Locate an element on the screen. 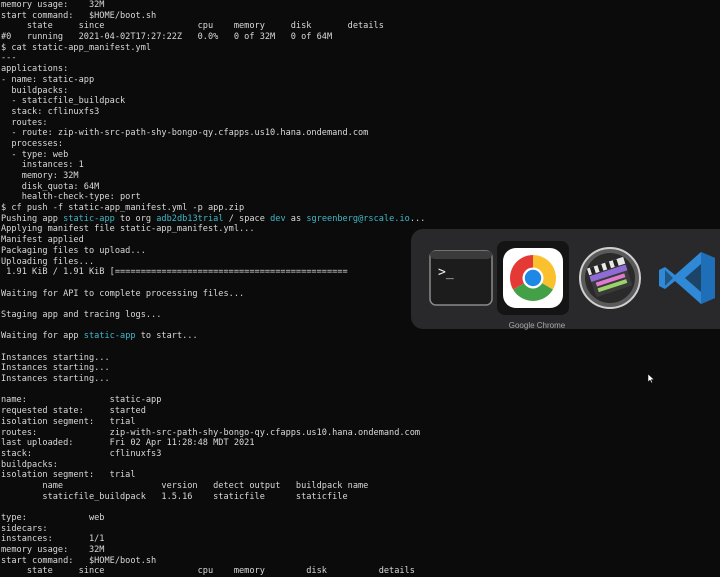  terminal-text: Pushing app is located at coordinates (32, 218).